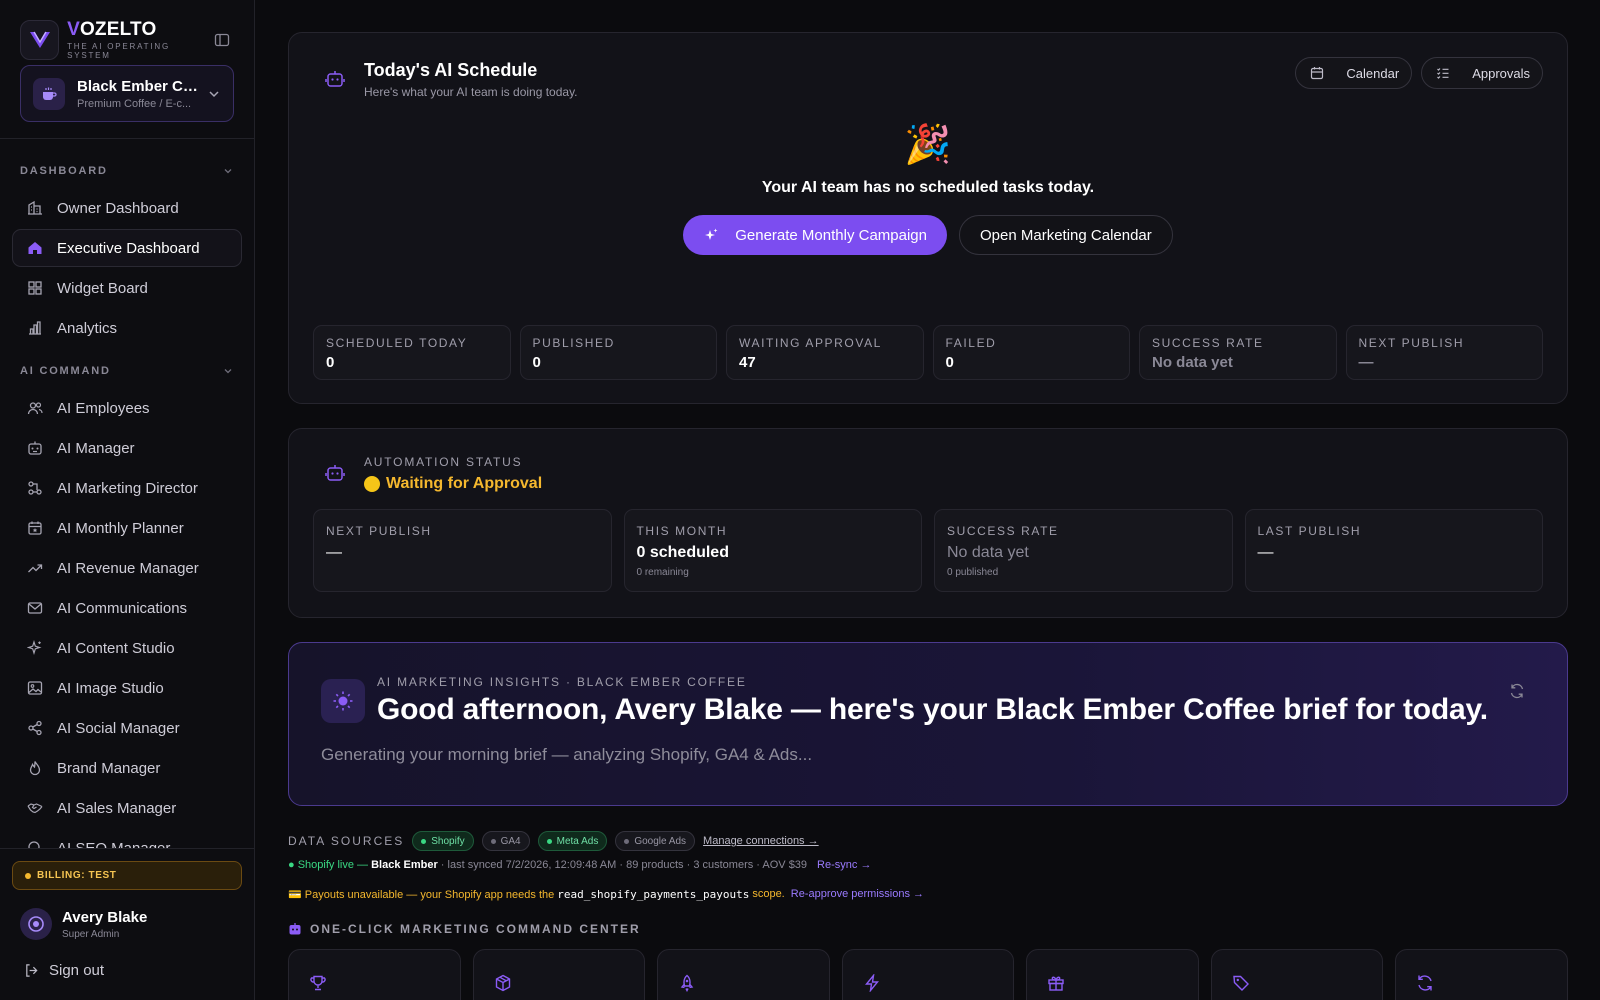 Image resolution: width=1600 pixels, height=1000 pixels. Describe the element at coordinates (343, 701) in the screenshot. I see `sun-icon` at that location.